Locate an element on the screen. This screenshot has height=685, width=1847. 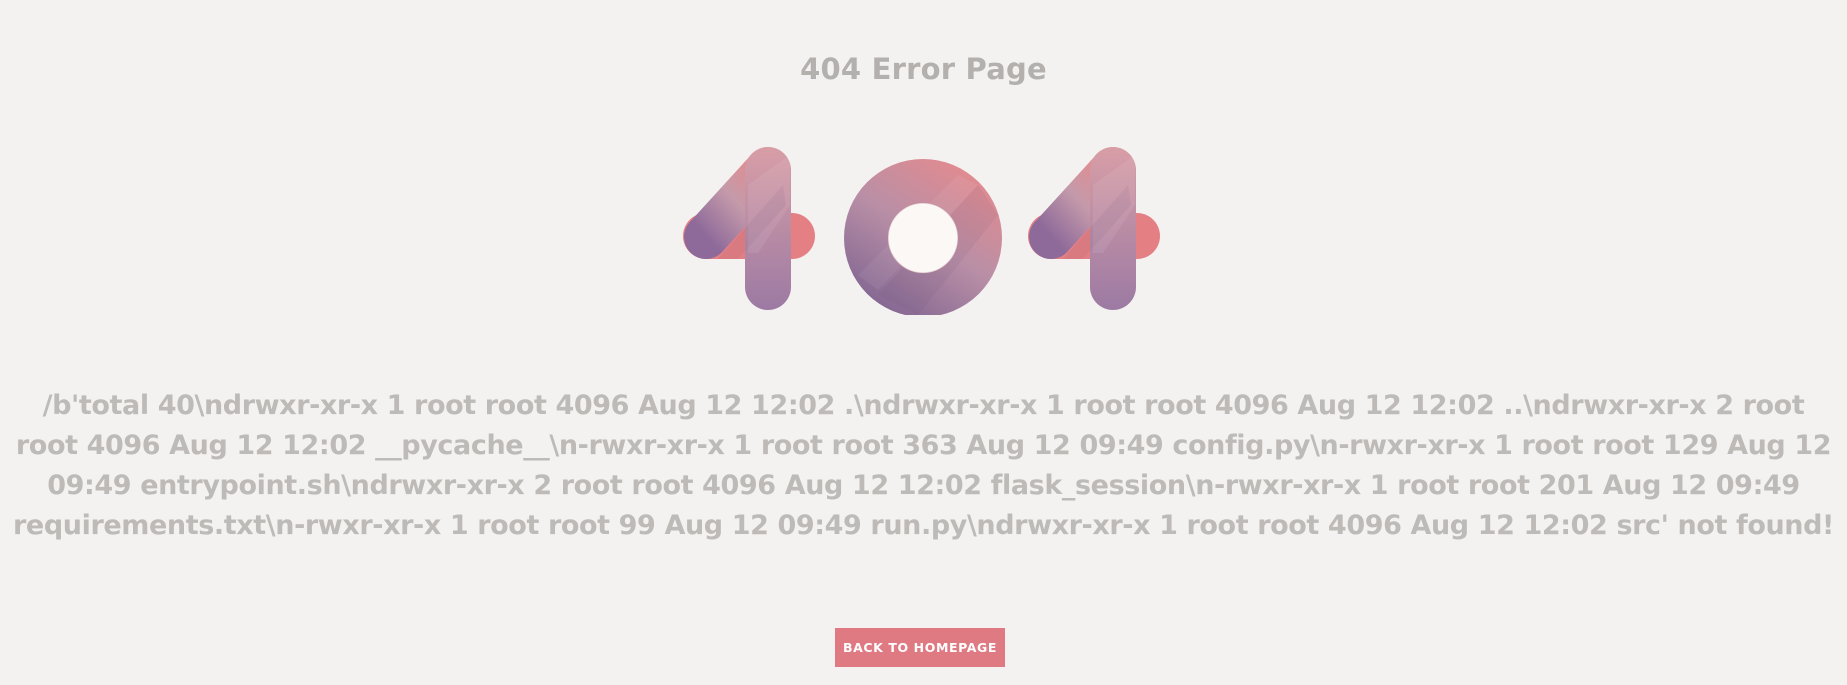
digit-zero is located at coordinates (923, 237).